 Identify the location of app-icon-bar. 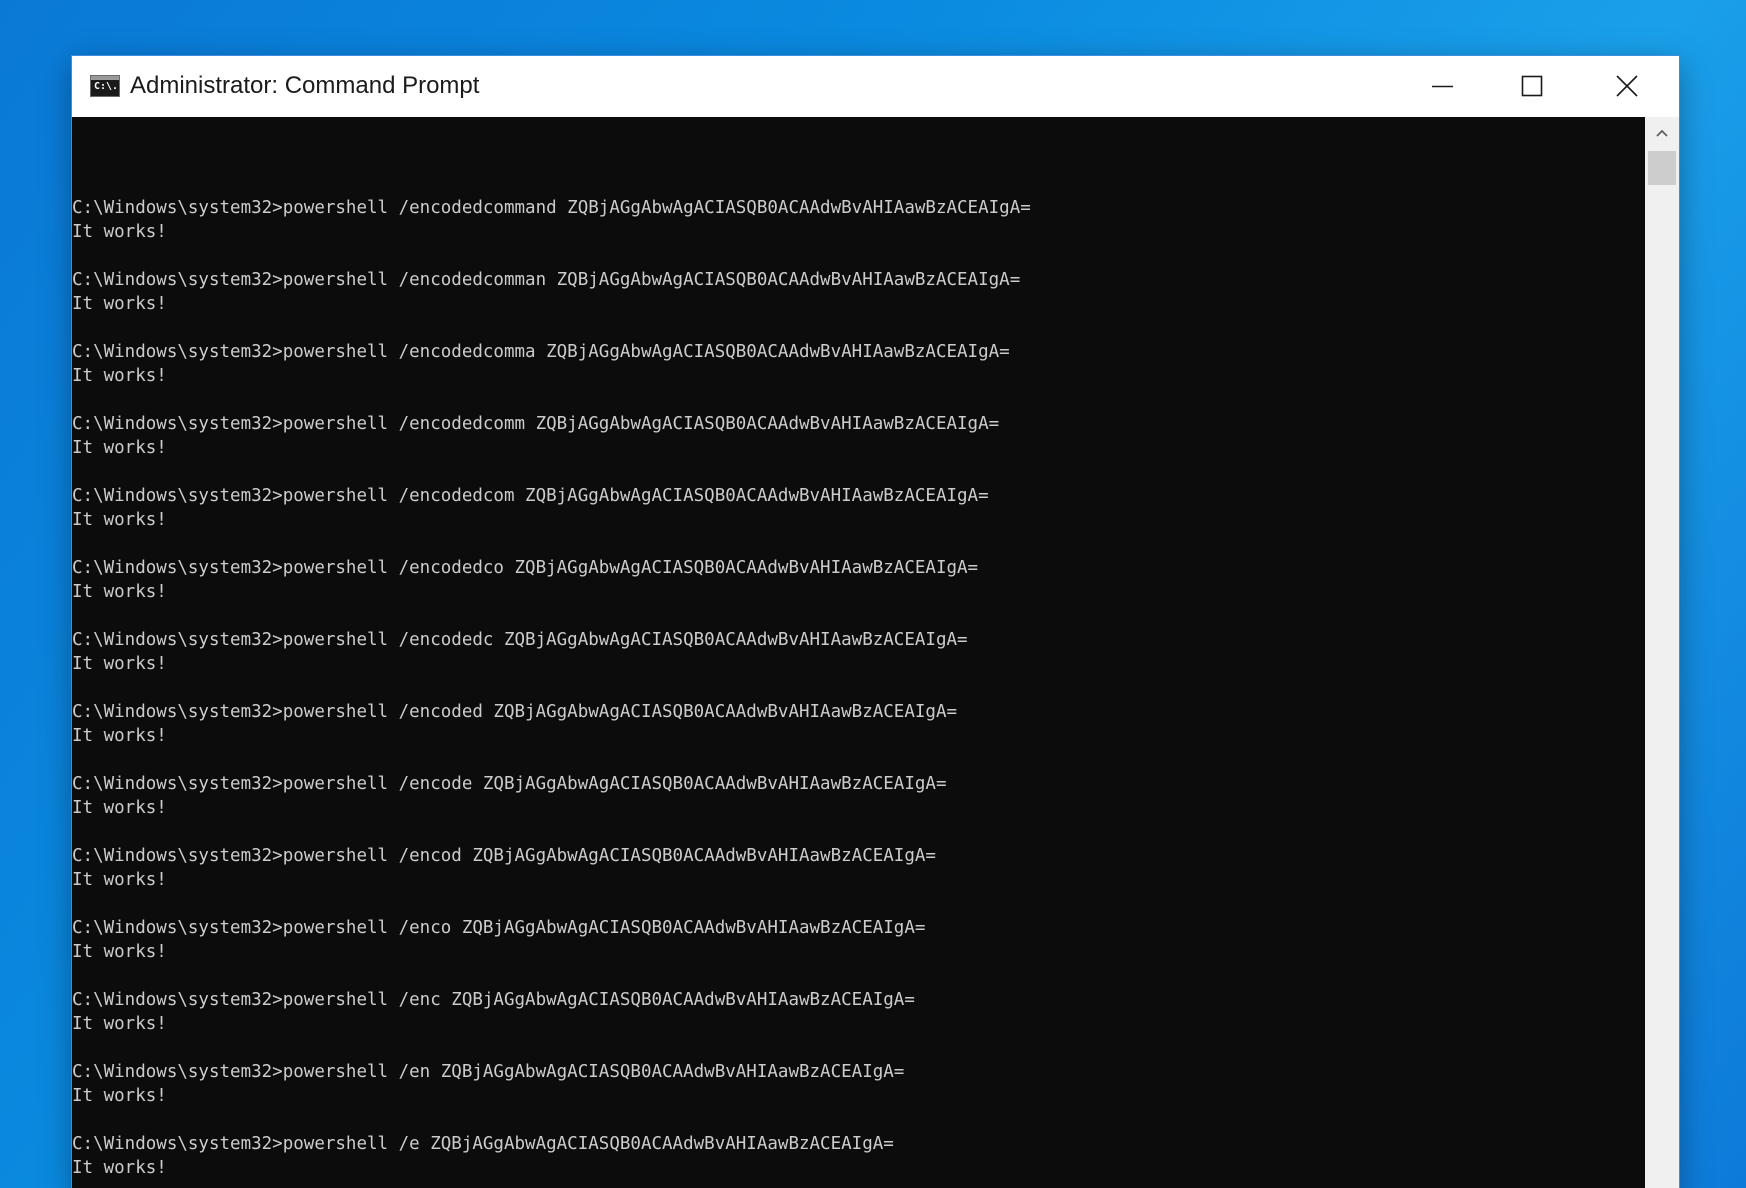
(105, 78).